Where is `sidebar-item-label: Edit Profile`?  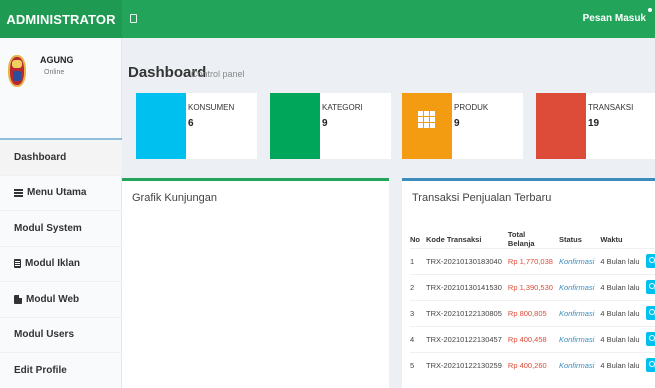
sidebar-item-label: Edit Profile is located at coordinates (40, 370).